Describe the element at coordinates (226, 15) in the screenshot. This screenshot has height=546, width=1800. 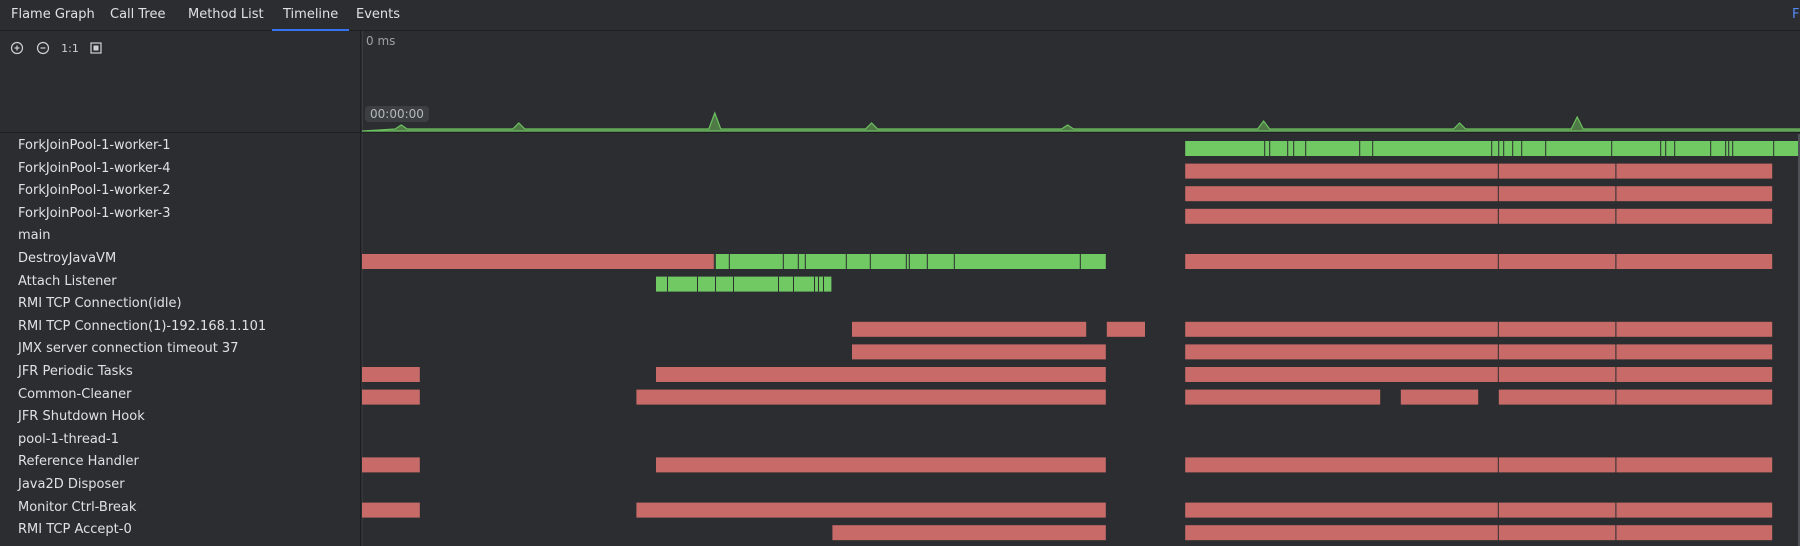
I see `tab-method-list: Method List` at that location.